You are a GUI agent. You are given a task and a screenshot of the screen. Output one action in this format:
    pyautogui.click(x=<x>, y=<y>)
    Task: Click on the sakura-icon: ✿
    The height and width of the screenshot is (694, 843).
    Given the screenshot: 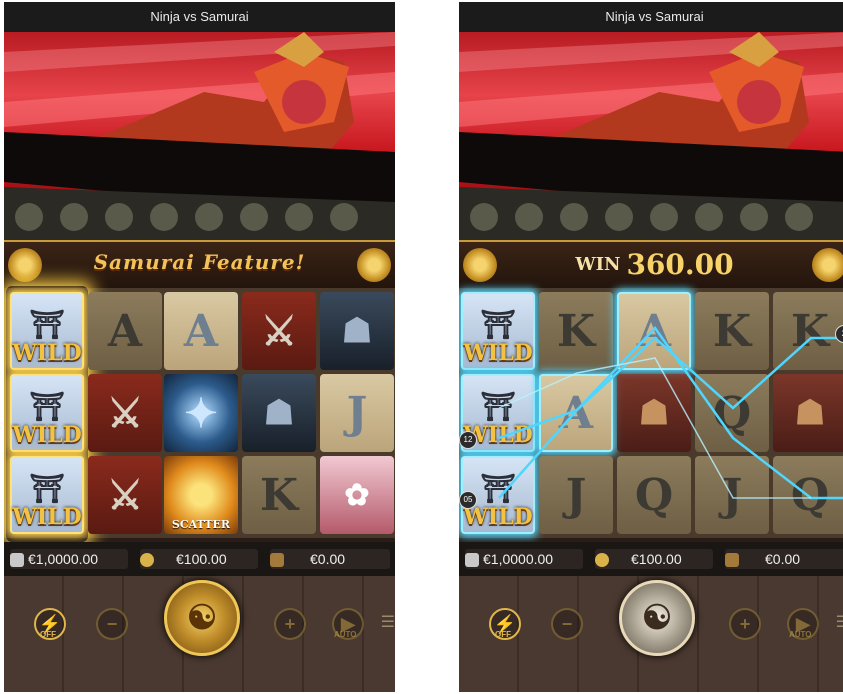 What is the action you would take?
    pyautogui.click(x=357, y=495)
    